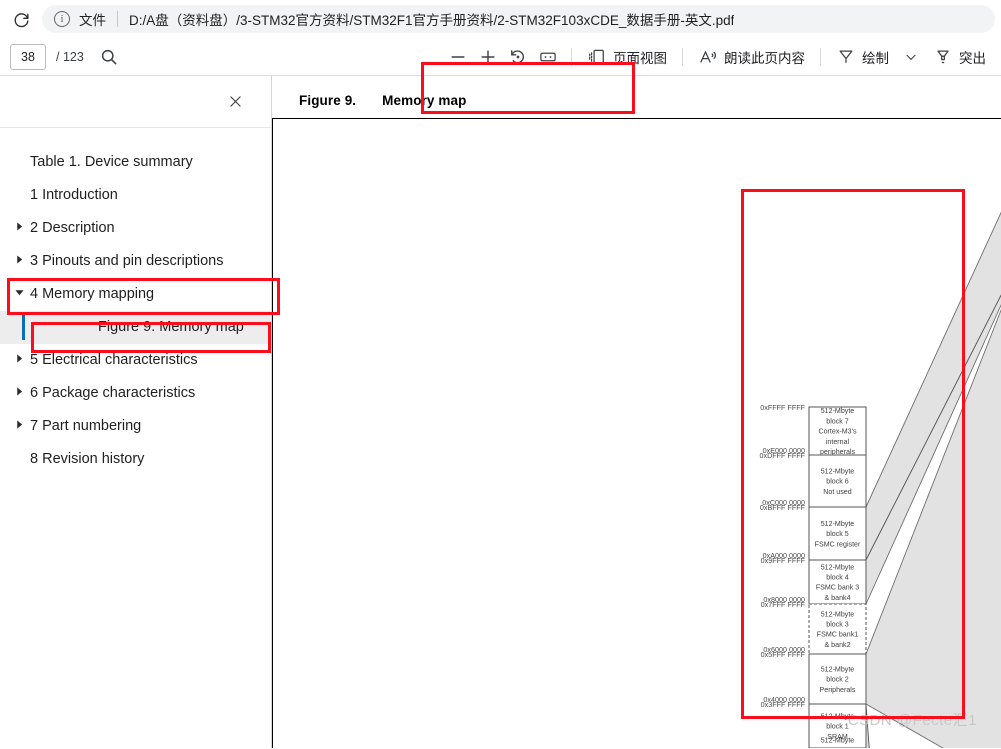 The image size is (1001, 749). I want to click on fit-to-width-icon, so click(548, 57).